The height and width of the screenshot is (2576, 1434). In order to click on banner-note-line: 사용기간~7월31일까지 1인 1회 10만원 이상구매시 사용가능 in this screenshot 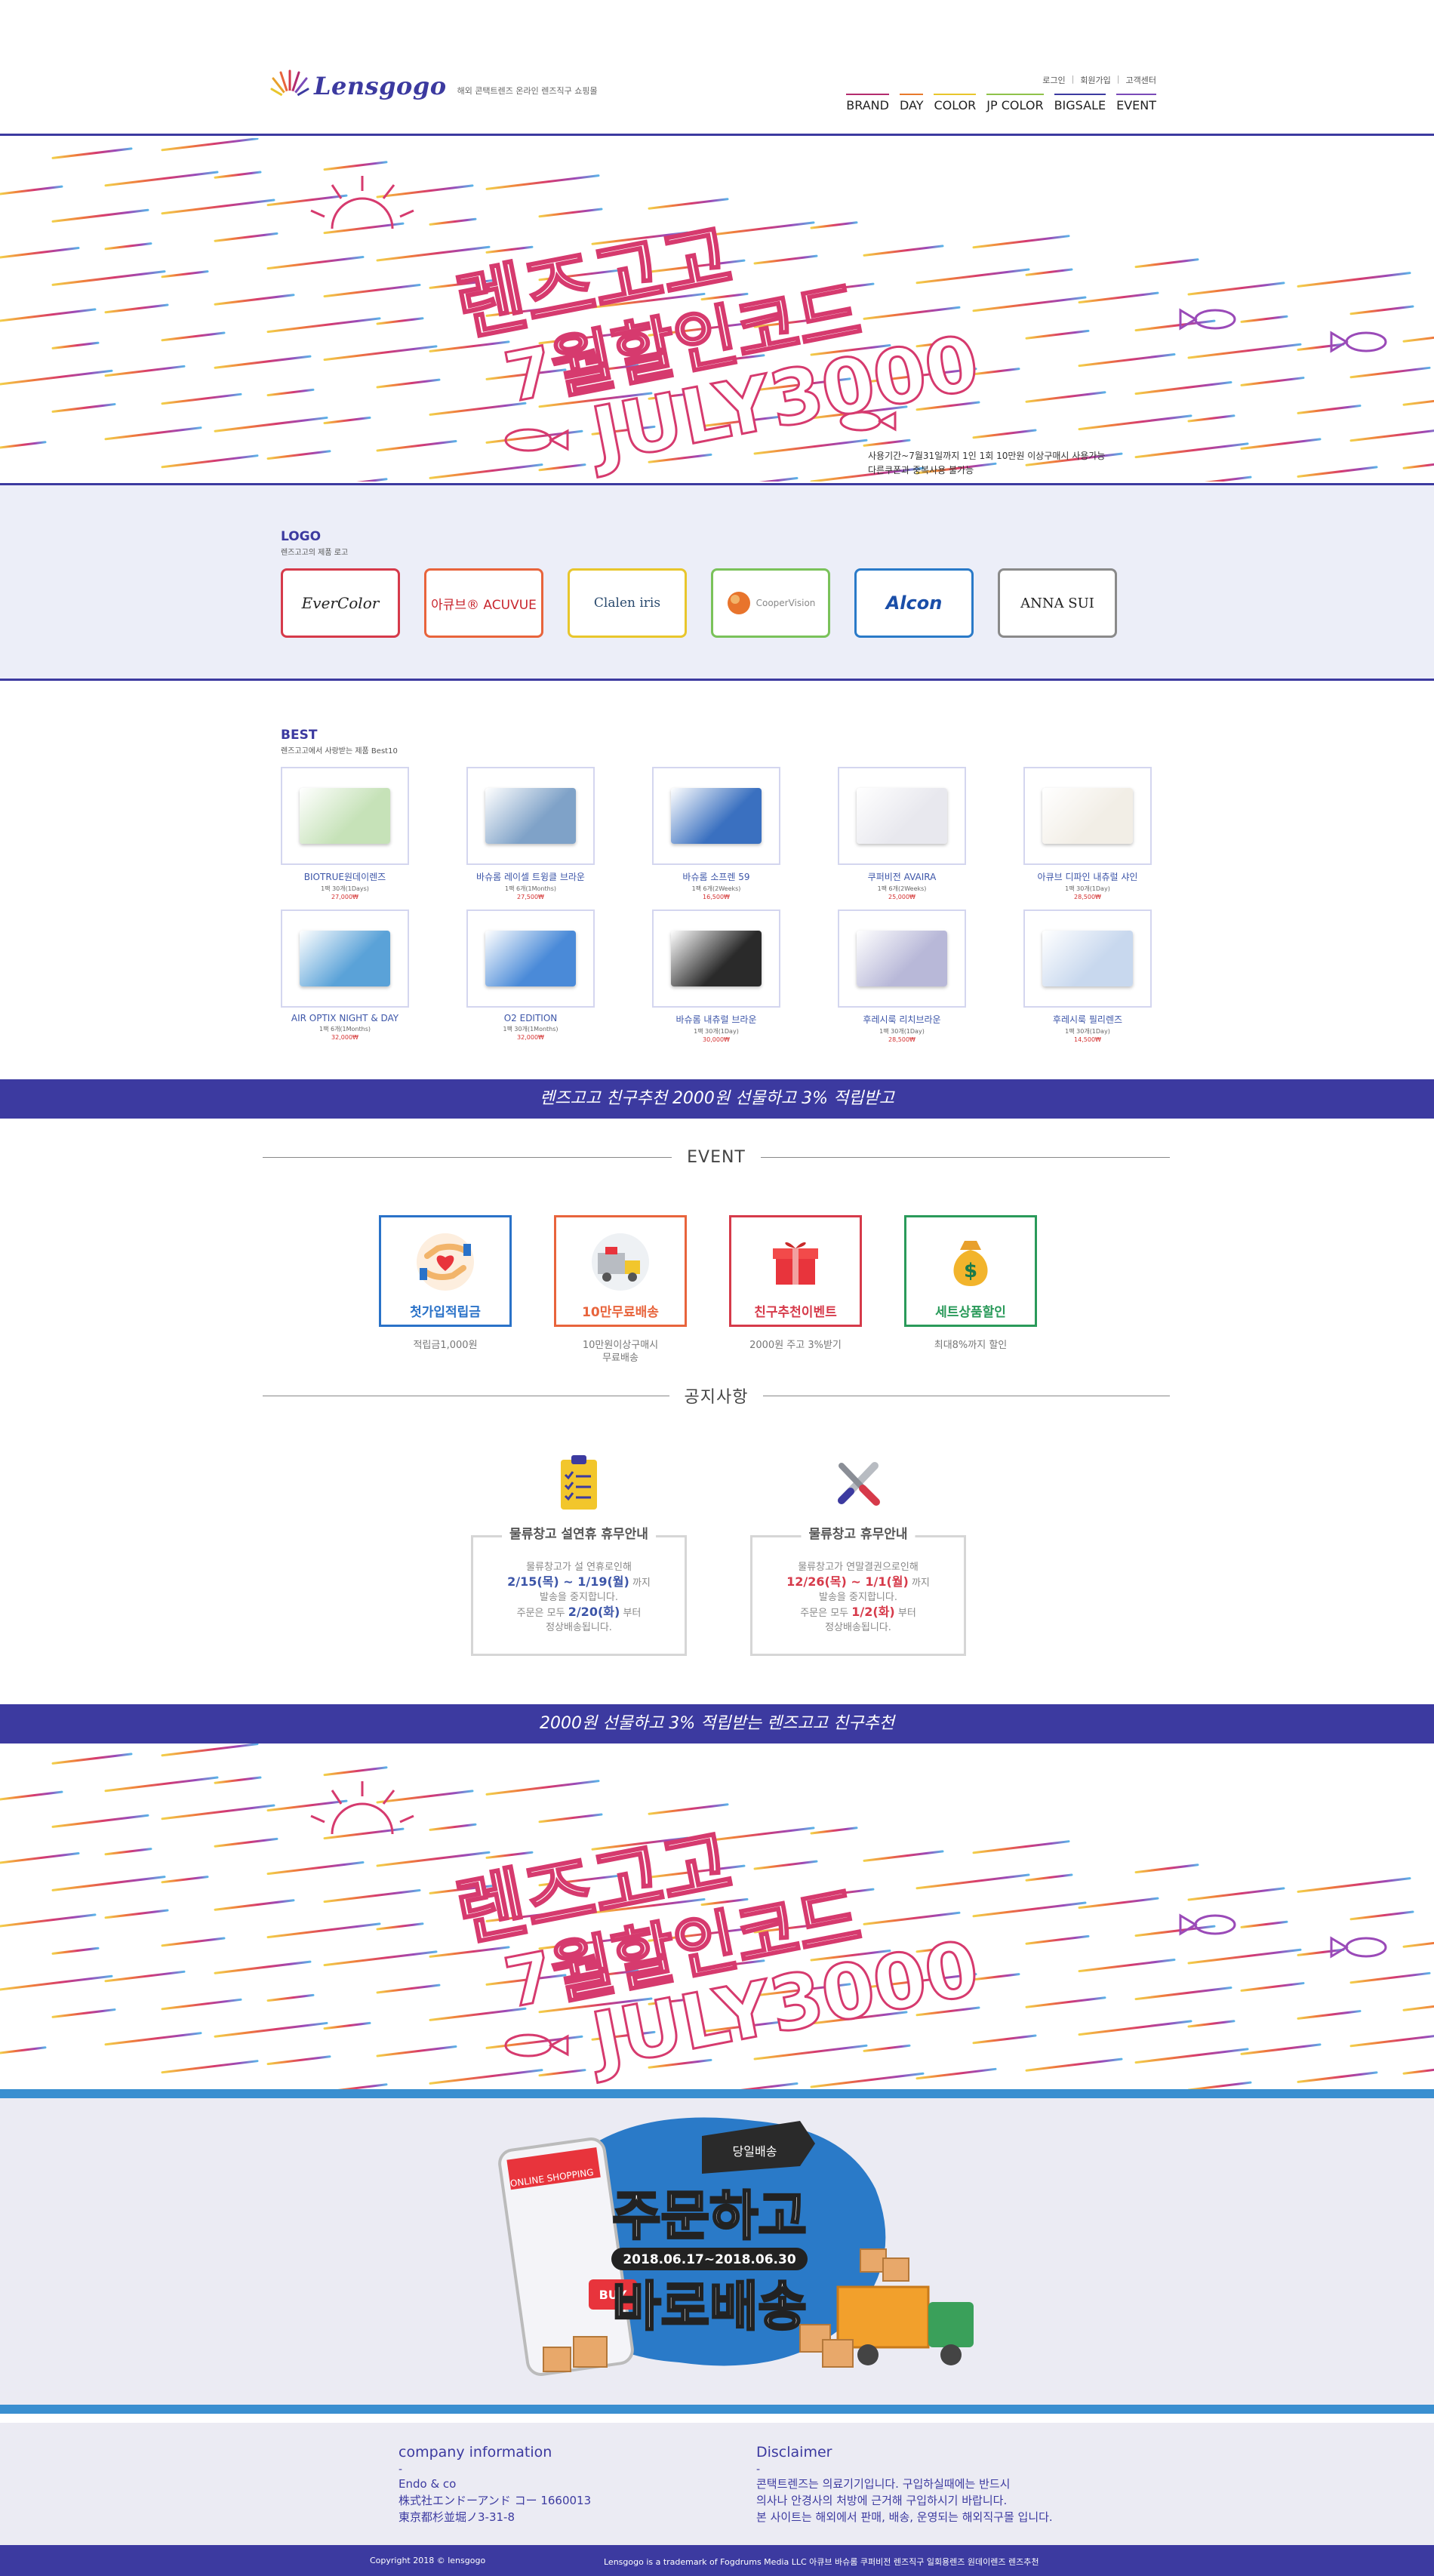, I will do `click(987, 456)`.